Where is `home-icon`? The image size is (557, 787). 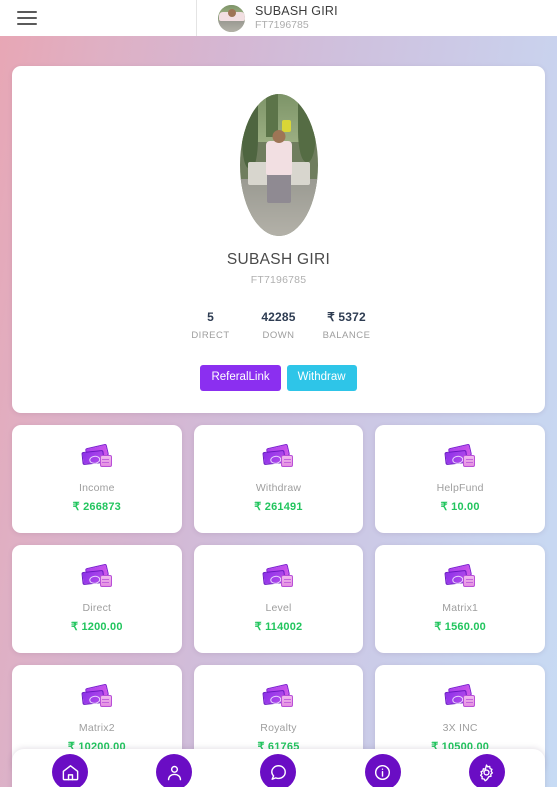
home-icon is located at coordinates (70, 772).